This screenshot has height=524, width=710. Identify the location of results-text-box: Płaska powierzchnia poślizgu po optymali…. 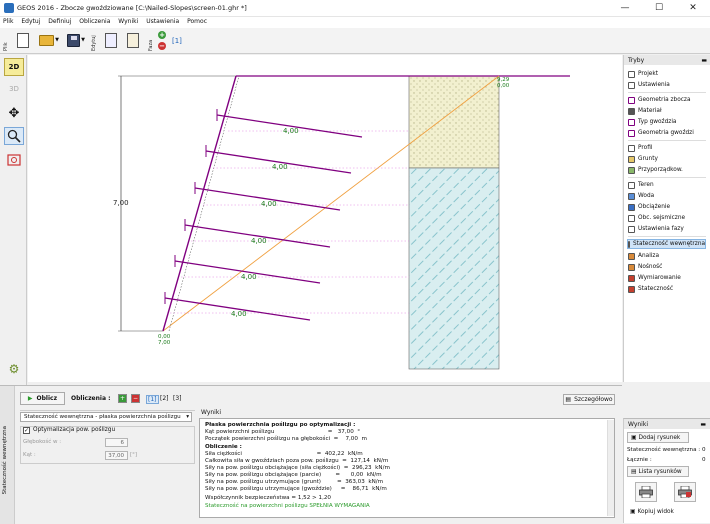
(407, 468).